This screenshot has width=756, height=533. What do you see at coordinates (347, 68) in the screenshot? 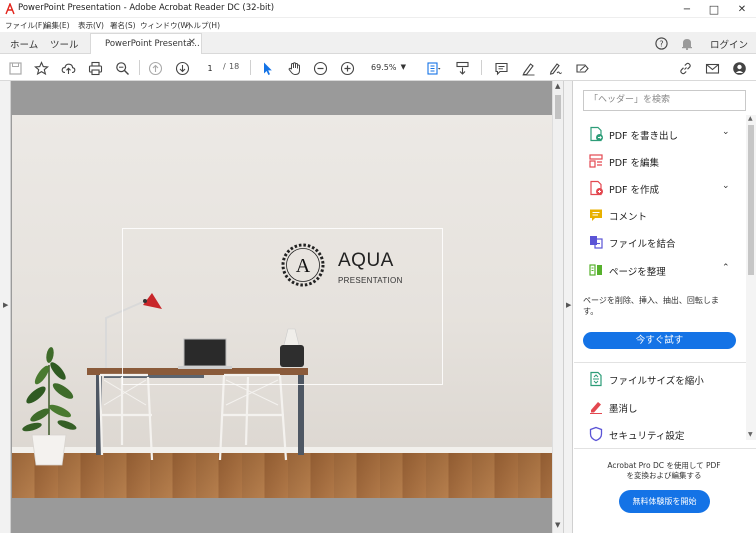
I see `zoom-in-button` at bounding box center [347, 68].